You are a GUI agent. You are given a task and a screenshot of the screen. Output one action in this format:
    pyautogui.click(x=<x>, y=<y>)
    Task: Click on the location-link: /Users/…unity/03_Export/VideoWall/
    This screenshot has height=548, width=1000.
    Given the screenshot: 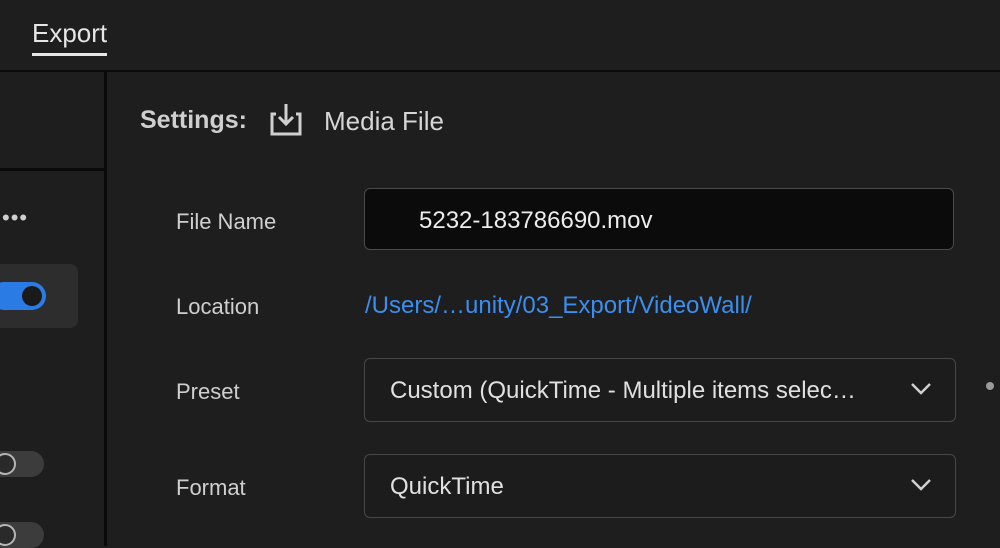 What is the action you would take?
    pyautogui.click(x=558, y=306)
    